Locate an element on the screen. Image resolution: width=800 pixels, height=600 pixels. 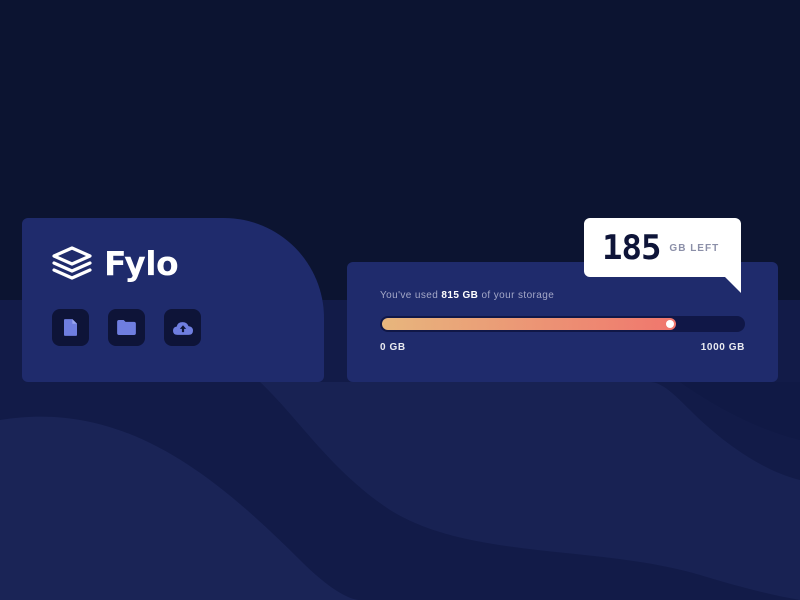
upload-button is located at coordinates (182, 327).